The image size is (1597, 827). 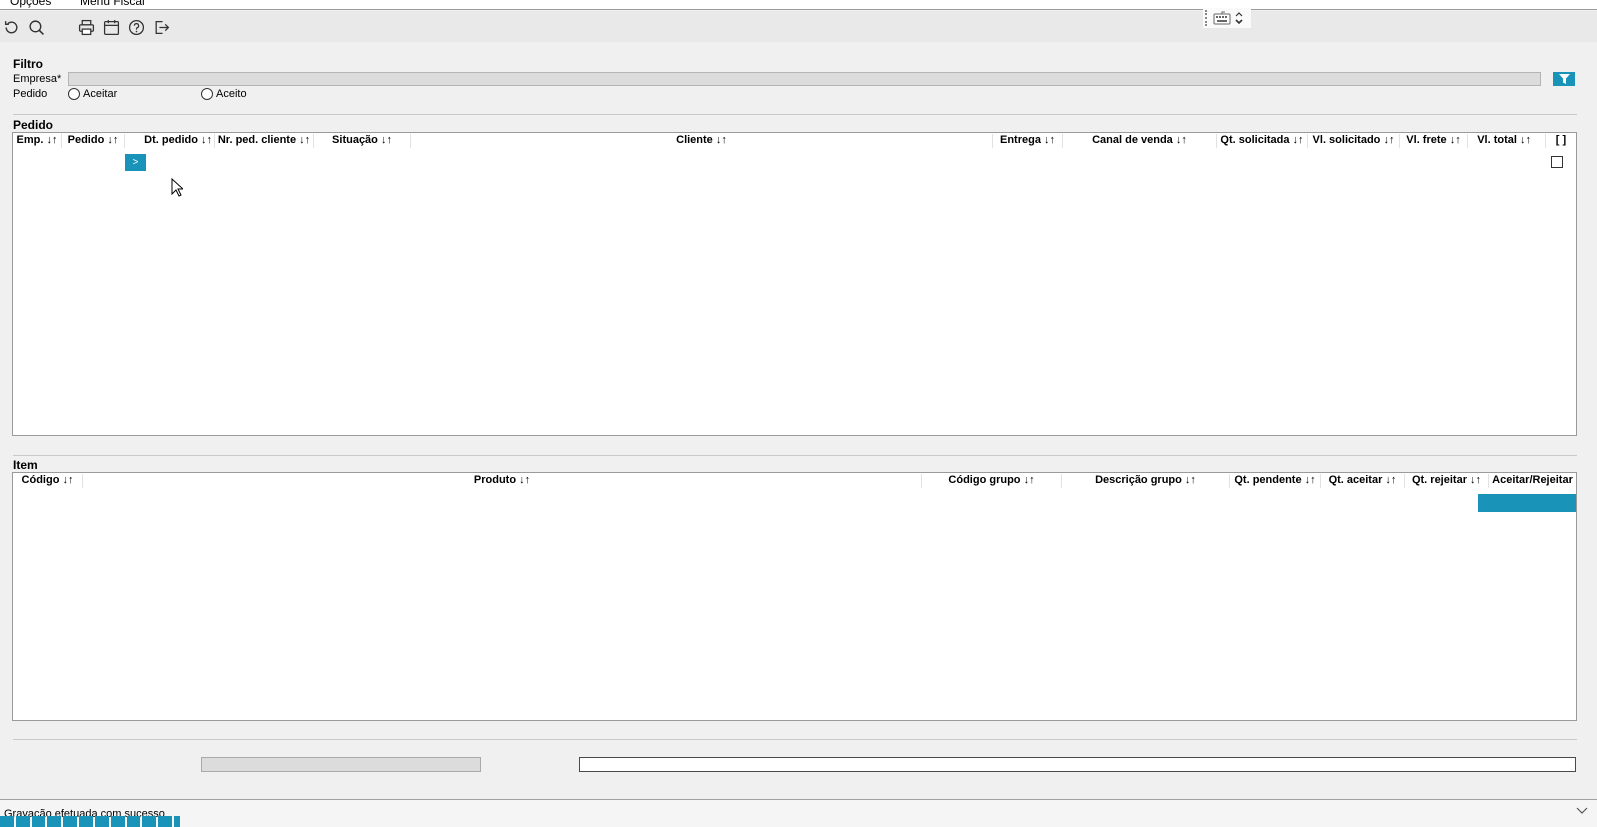 I want to click on col-entrega: Entrega ↓↑, so click(x=1028, y=141).